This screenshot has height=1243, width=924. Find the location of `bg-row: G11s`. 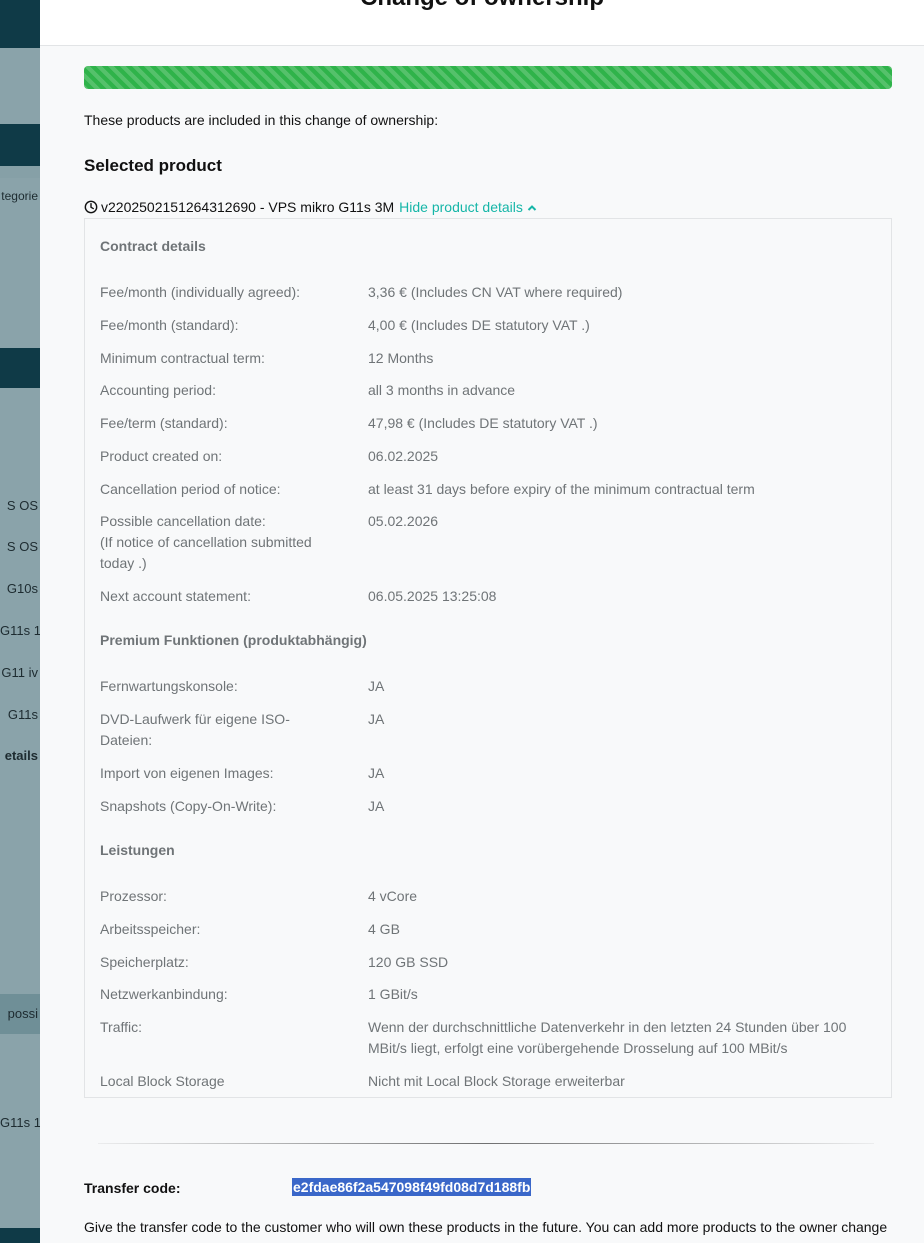

bg-row: G11s is located at coordinates (20, 715).